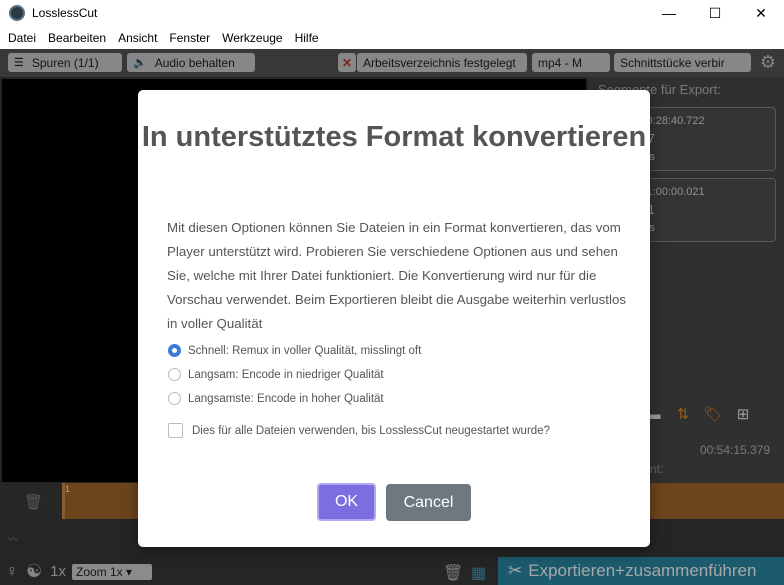 The height and width of the screenshot is (585, 784). Describe the element at coordinates (17, 13) in the screenshot. I see `app-logo-icon` at that location.